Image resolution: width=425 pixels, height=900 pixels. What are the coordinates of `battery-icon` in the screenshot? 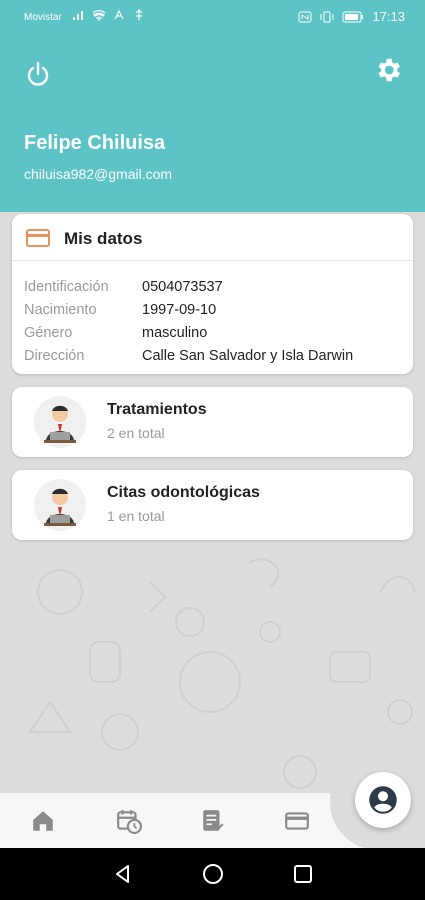 It's located at (353, 16).